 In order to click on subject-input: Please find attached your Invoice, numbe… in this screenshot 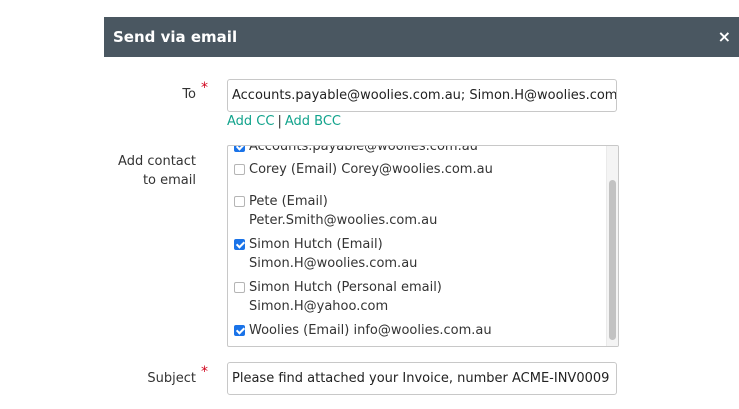, I will do `click(422, 378)`.